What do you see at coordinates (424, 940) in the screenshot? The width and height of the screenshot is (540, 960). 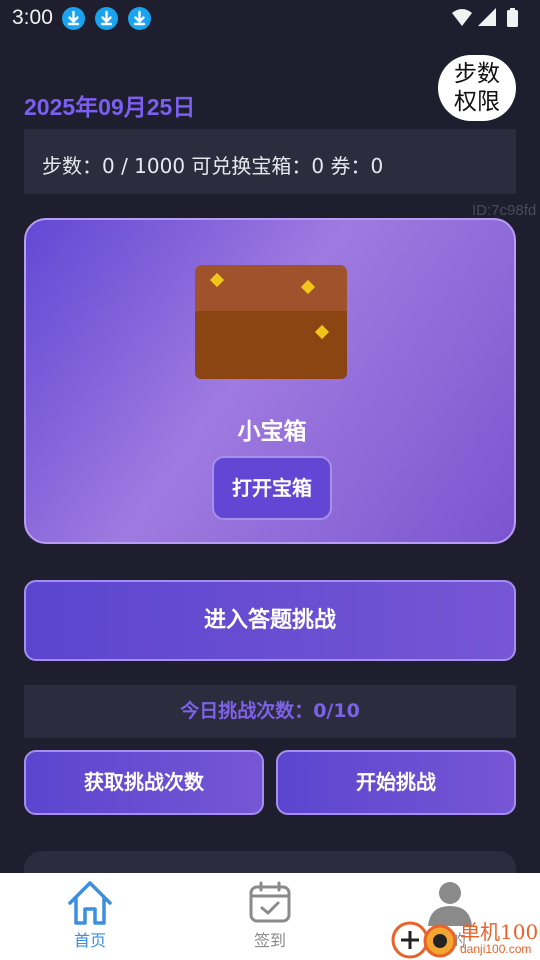 I see `watermark-logo-icon` at bounding box center [424, 940].